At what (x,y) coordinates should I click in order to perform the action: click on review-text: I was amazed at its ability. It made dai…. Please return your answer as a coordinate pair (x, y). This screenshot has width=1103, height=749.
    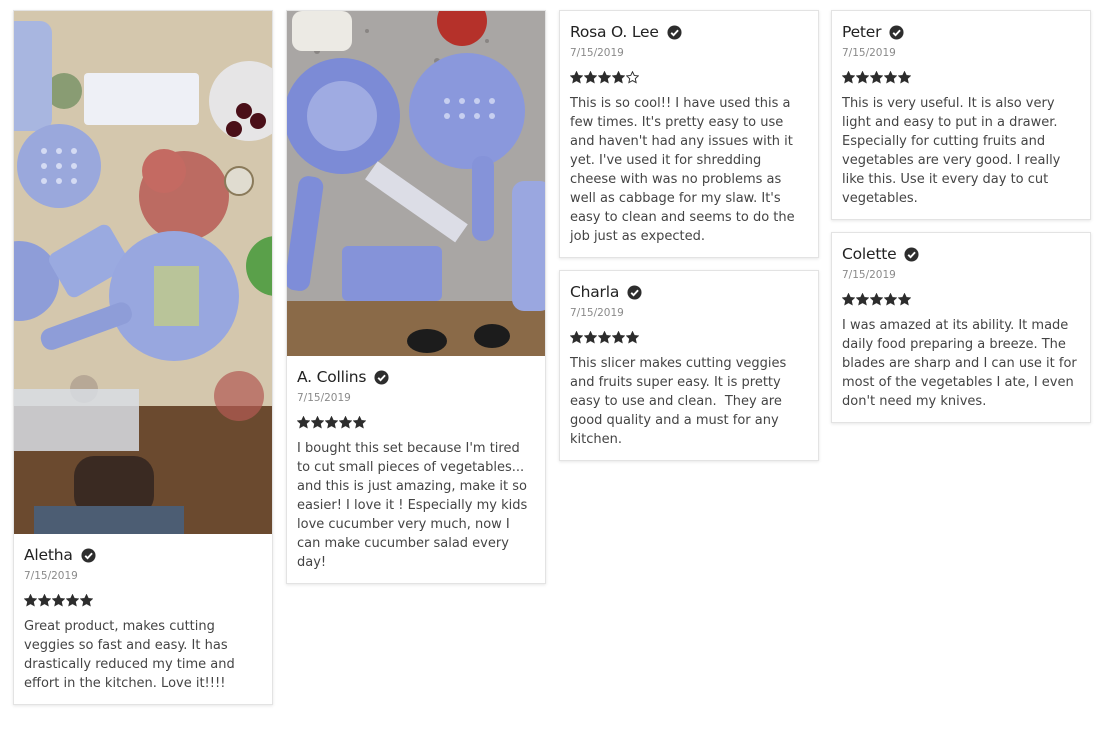
    Looking at the image, I should click on (961, 363).